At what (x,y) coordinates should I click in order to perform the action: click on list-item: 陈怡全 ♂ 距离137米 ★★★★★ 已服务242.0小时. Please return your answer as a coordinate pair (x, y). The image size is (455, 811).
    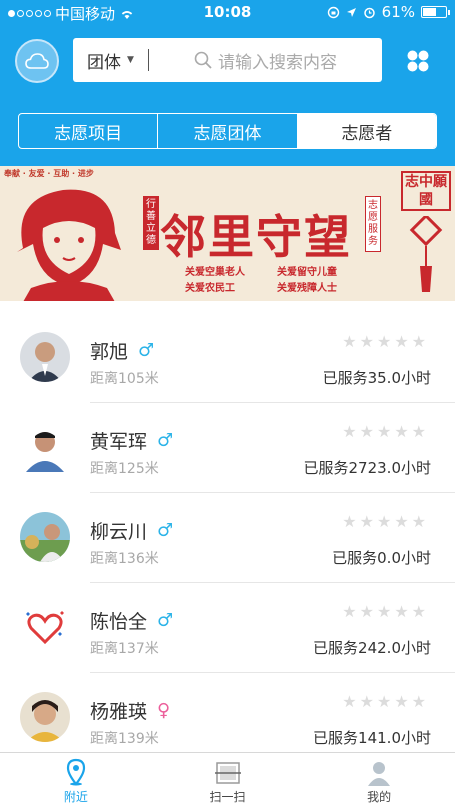
    Looking at the image, I should click on (227, 628).